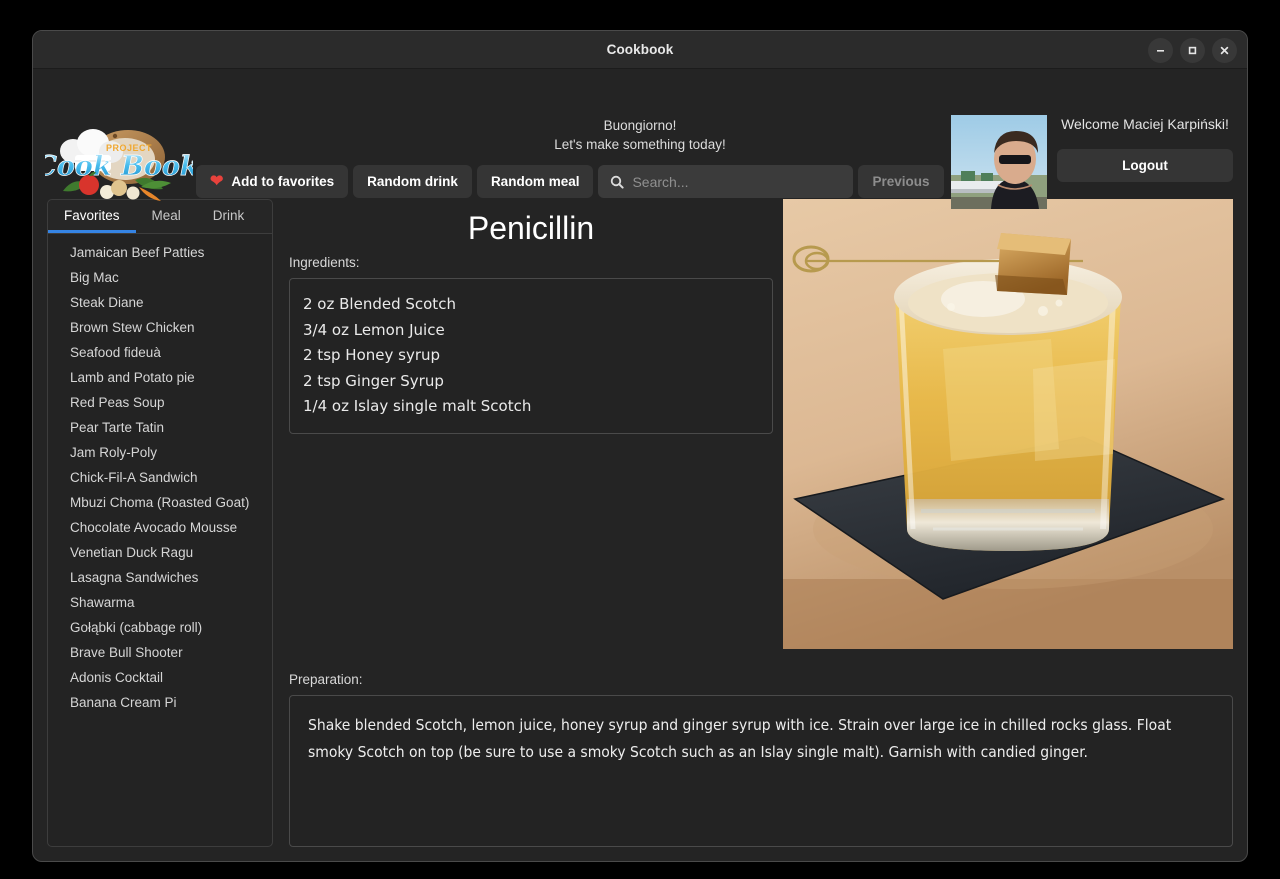 Image resolution: width=1280 pixels, height=879 pixels. Describe the element at coordinates (160, 252) in the screenshot. I see `list-item: Jamaican Beef Patties` at that location.